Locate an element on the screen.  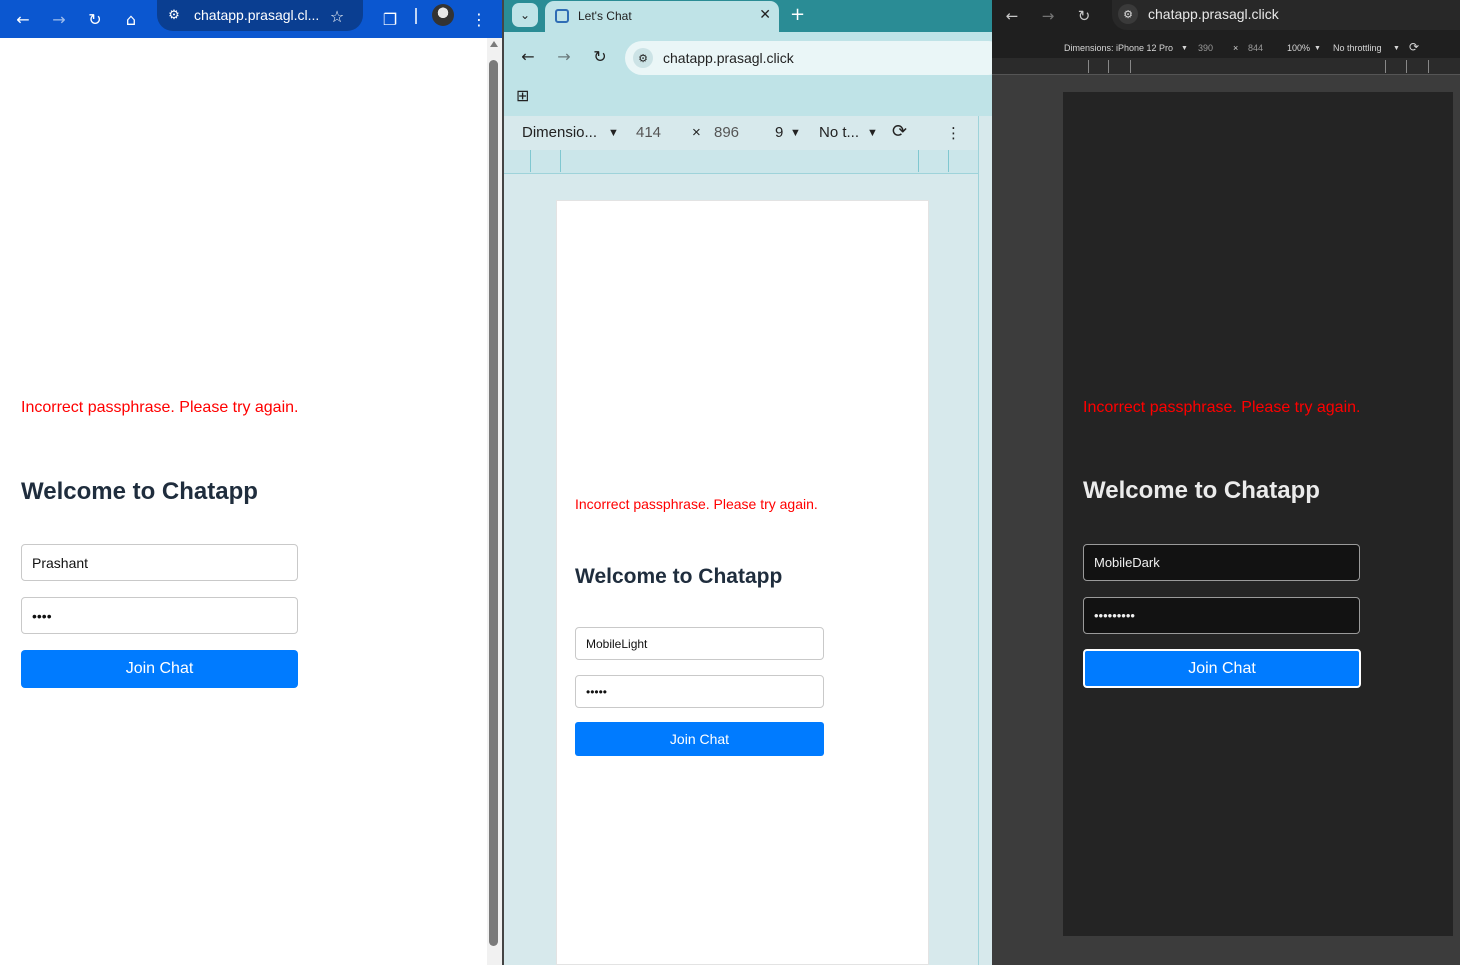
tab-title: Let's Chat is located at coordinates (605, 16).